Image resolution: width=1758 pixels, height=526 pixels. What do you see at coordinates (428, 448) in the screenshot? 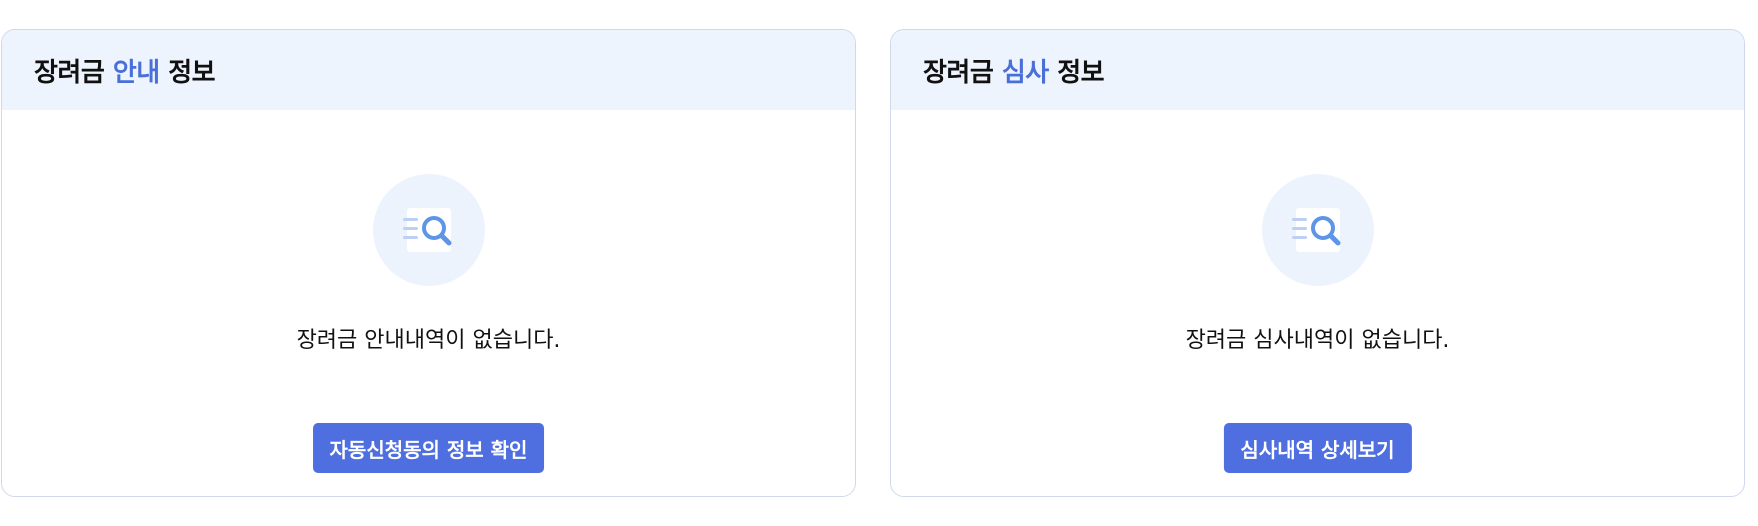
I see `auto-apply-consent-button: 자동신청동의 정보 확인` at bounding box center [428, 448].